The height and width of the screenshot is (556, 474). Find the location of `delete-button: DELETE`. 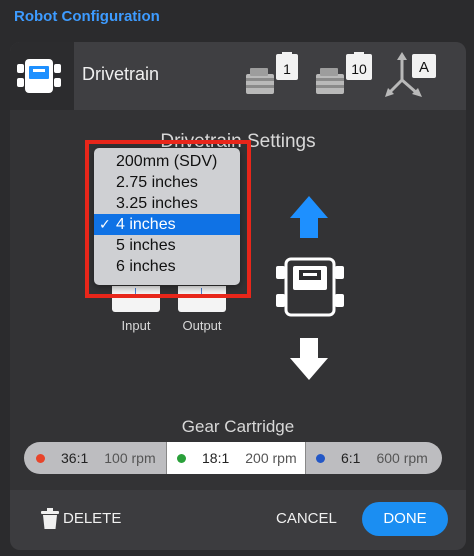

delete-button: DELETE is located at coordinates (92, 518).